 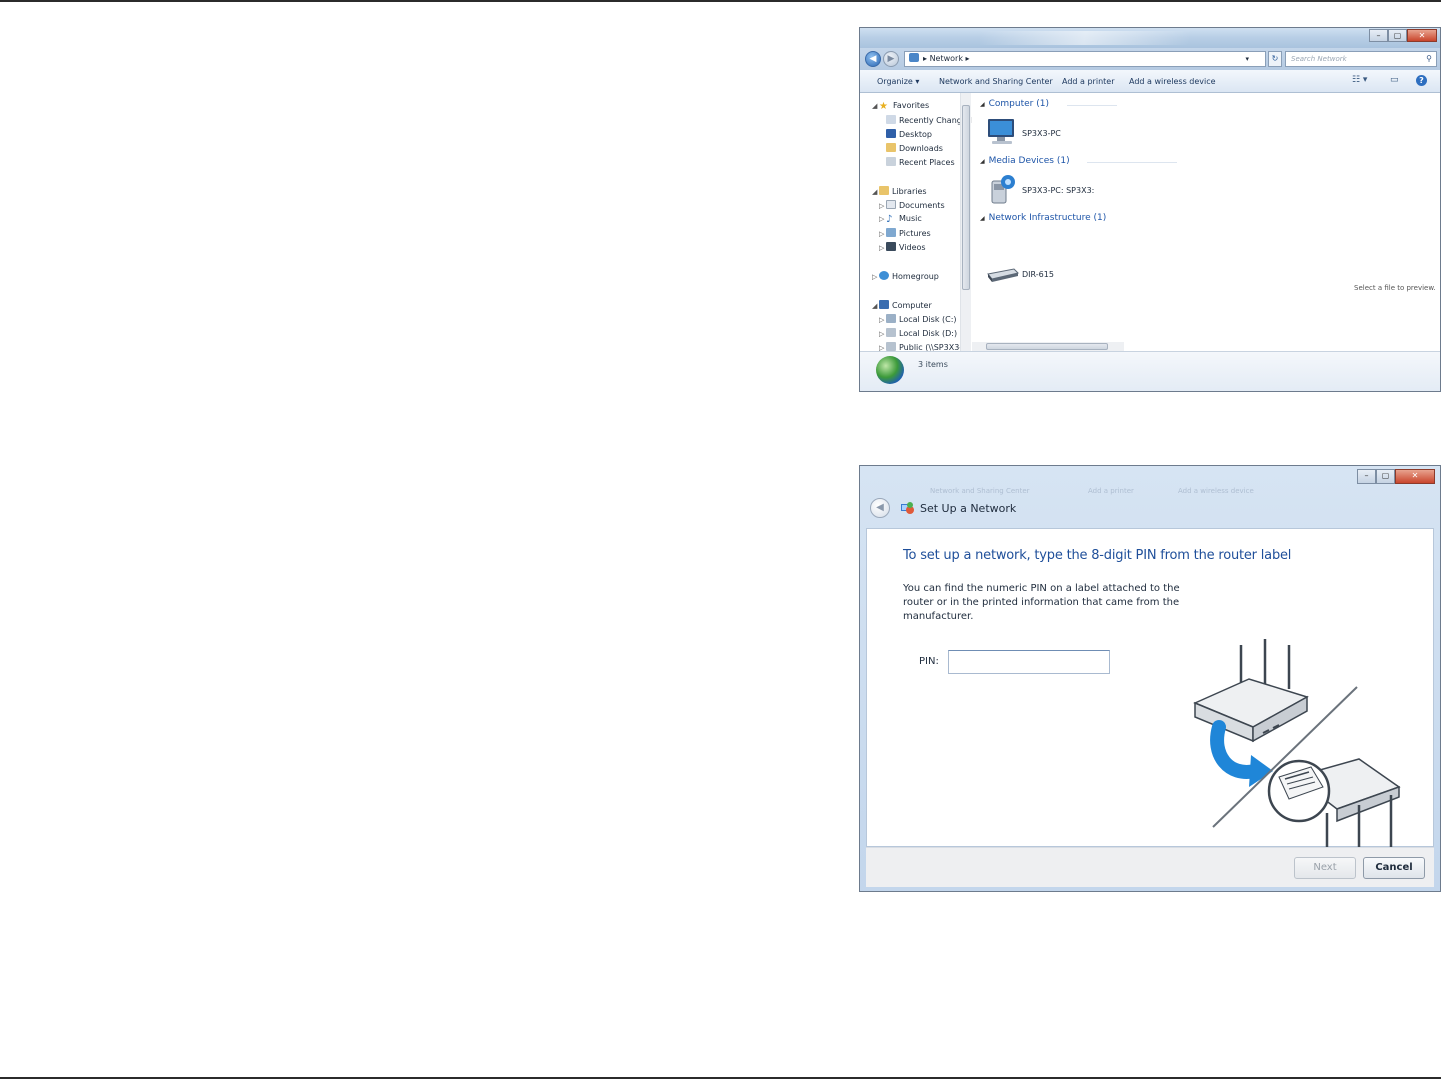 I want to click on add-wireless-device-button: Add a wireless device, so click(x=1172, y=81).